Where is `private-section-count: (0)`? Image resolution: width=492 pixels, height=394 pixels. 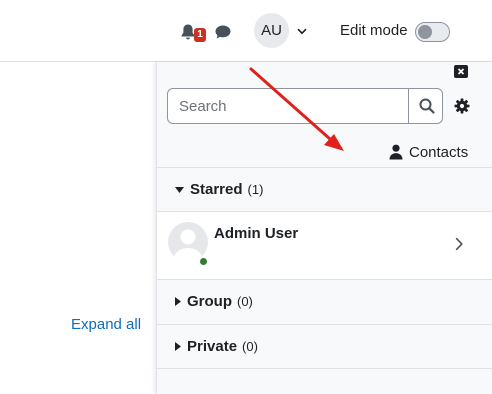
private-section-count: (0) is located at coordinates (250, 346).